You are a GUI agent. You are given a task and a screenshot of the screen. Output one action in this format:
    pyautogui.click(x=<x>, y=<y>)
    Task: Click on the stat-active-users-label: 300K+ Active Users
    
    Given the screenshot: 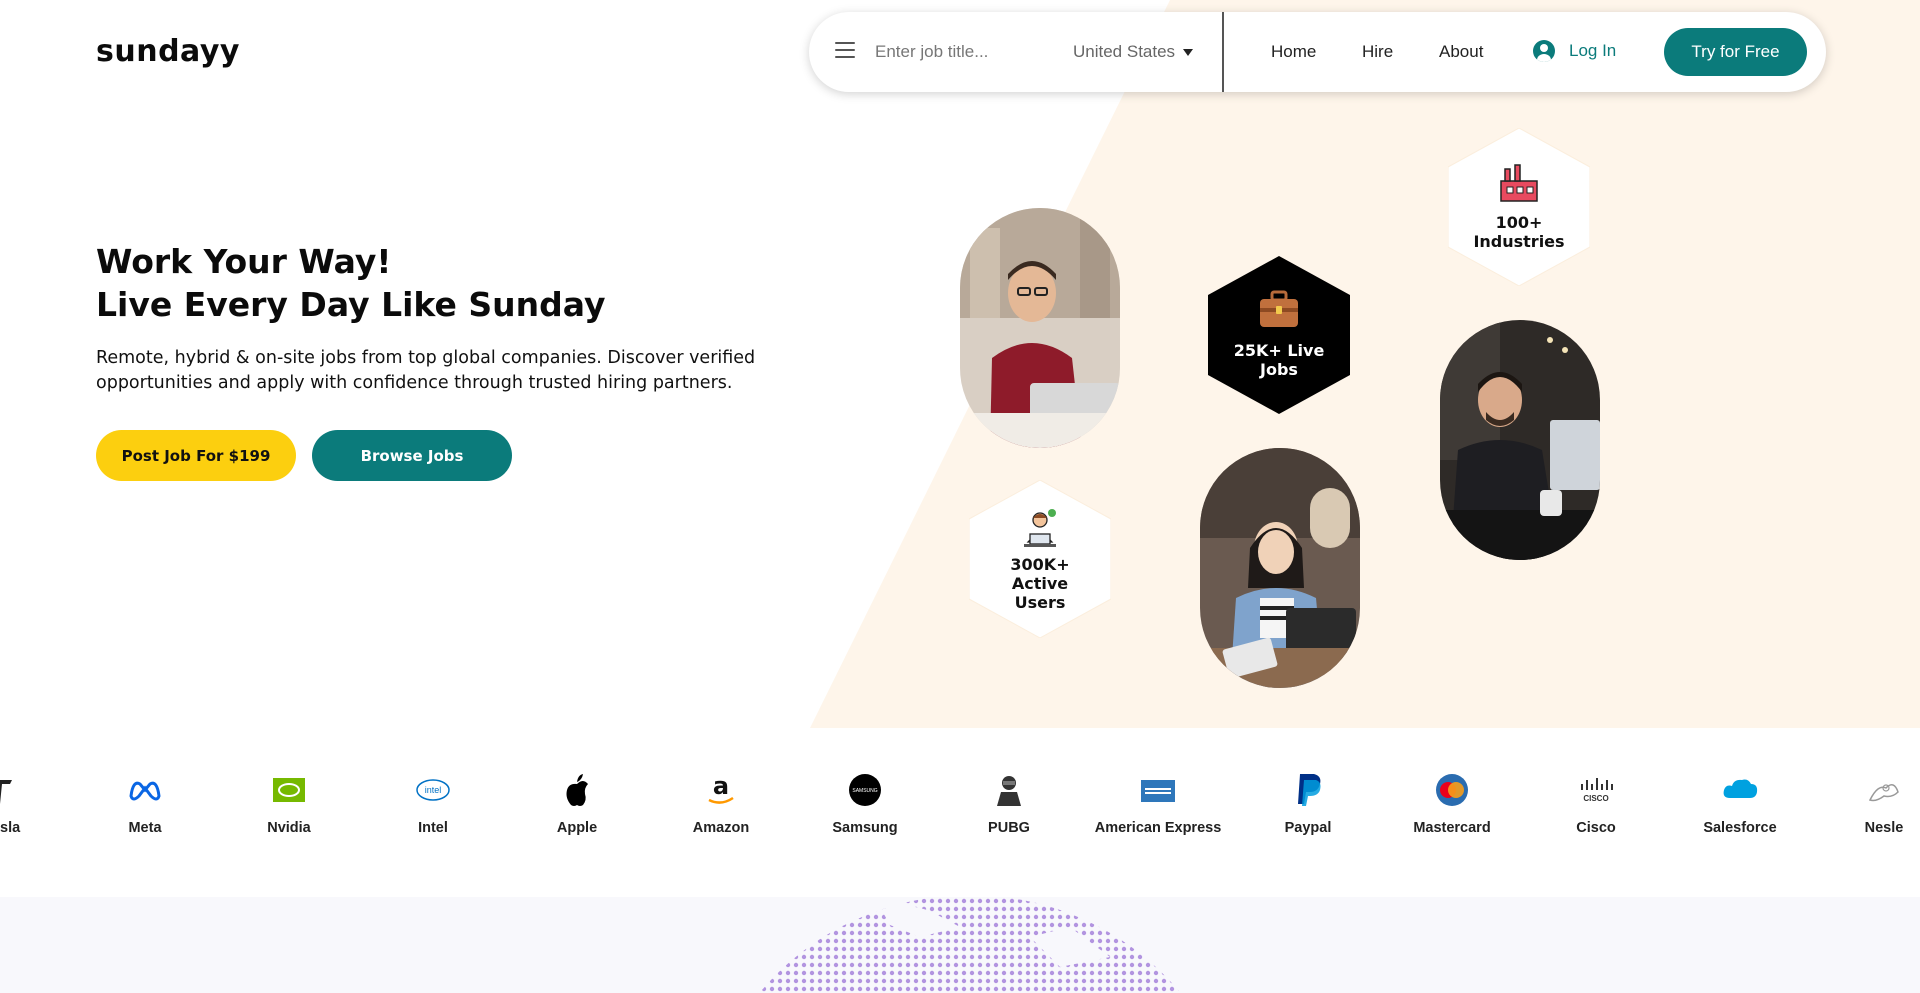 What is the action you would take?
    pyautogui.click(x=1040, y=583)
    